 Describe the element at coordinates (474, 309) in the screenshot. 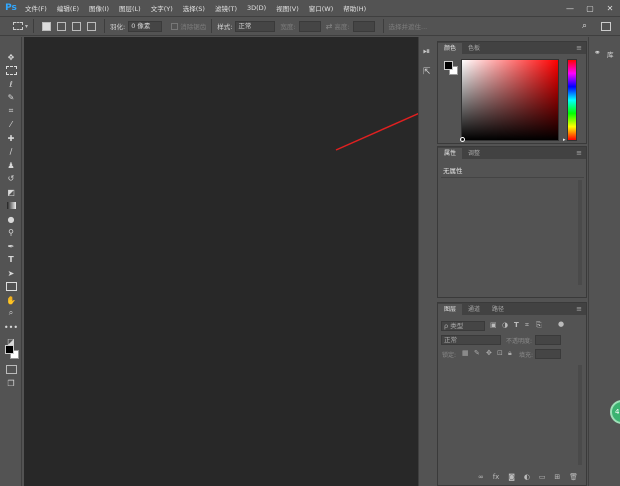

I see `tab-channels: 通道` at that location.